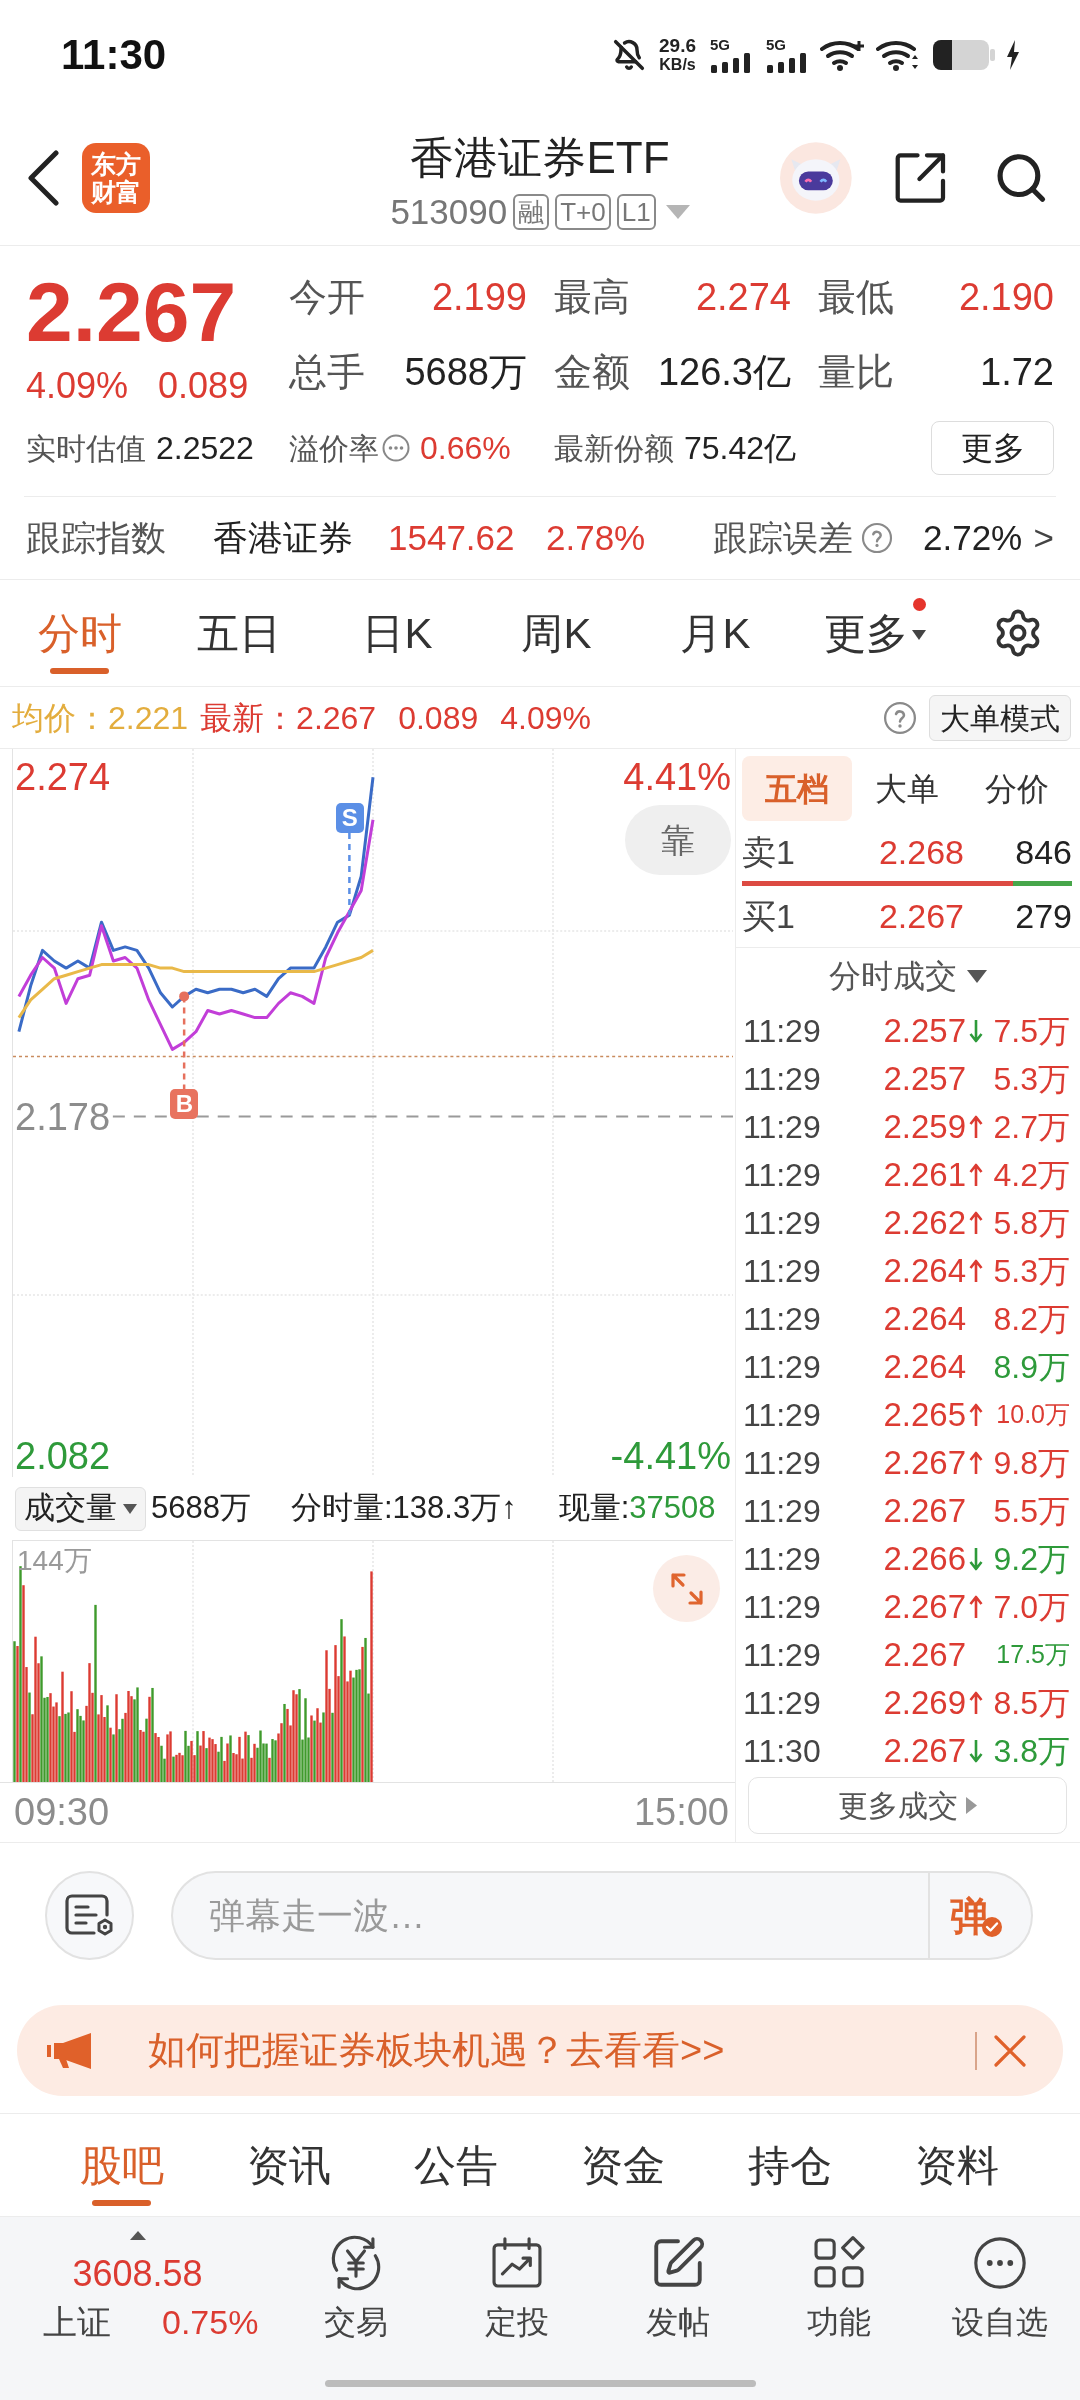 The height and width of the screenshot is (2400, 1080). I want to click on trade-volume: 8.5万, so click(1031, 1703).